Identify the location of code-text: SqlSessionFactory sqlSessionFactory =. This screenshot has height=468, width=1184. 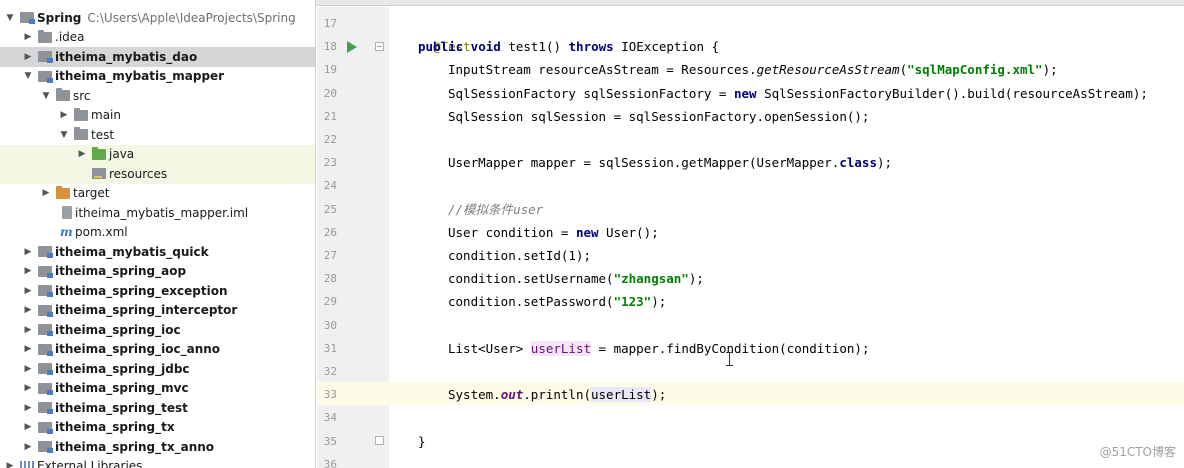
(591, 93).